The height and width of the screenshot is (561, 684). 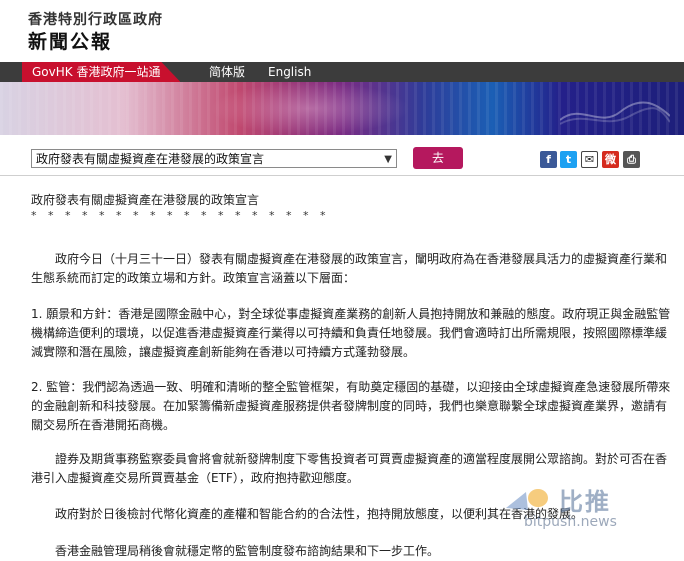 I want to click on watermark-url: bitpush.news, so click(x=570, y=522).